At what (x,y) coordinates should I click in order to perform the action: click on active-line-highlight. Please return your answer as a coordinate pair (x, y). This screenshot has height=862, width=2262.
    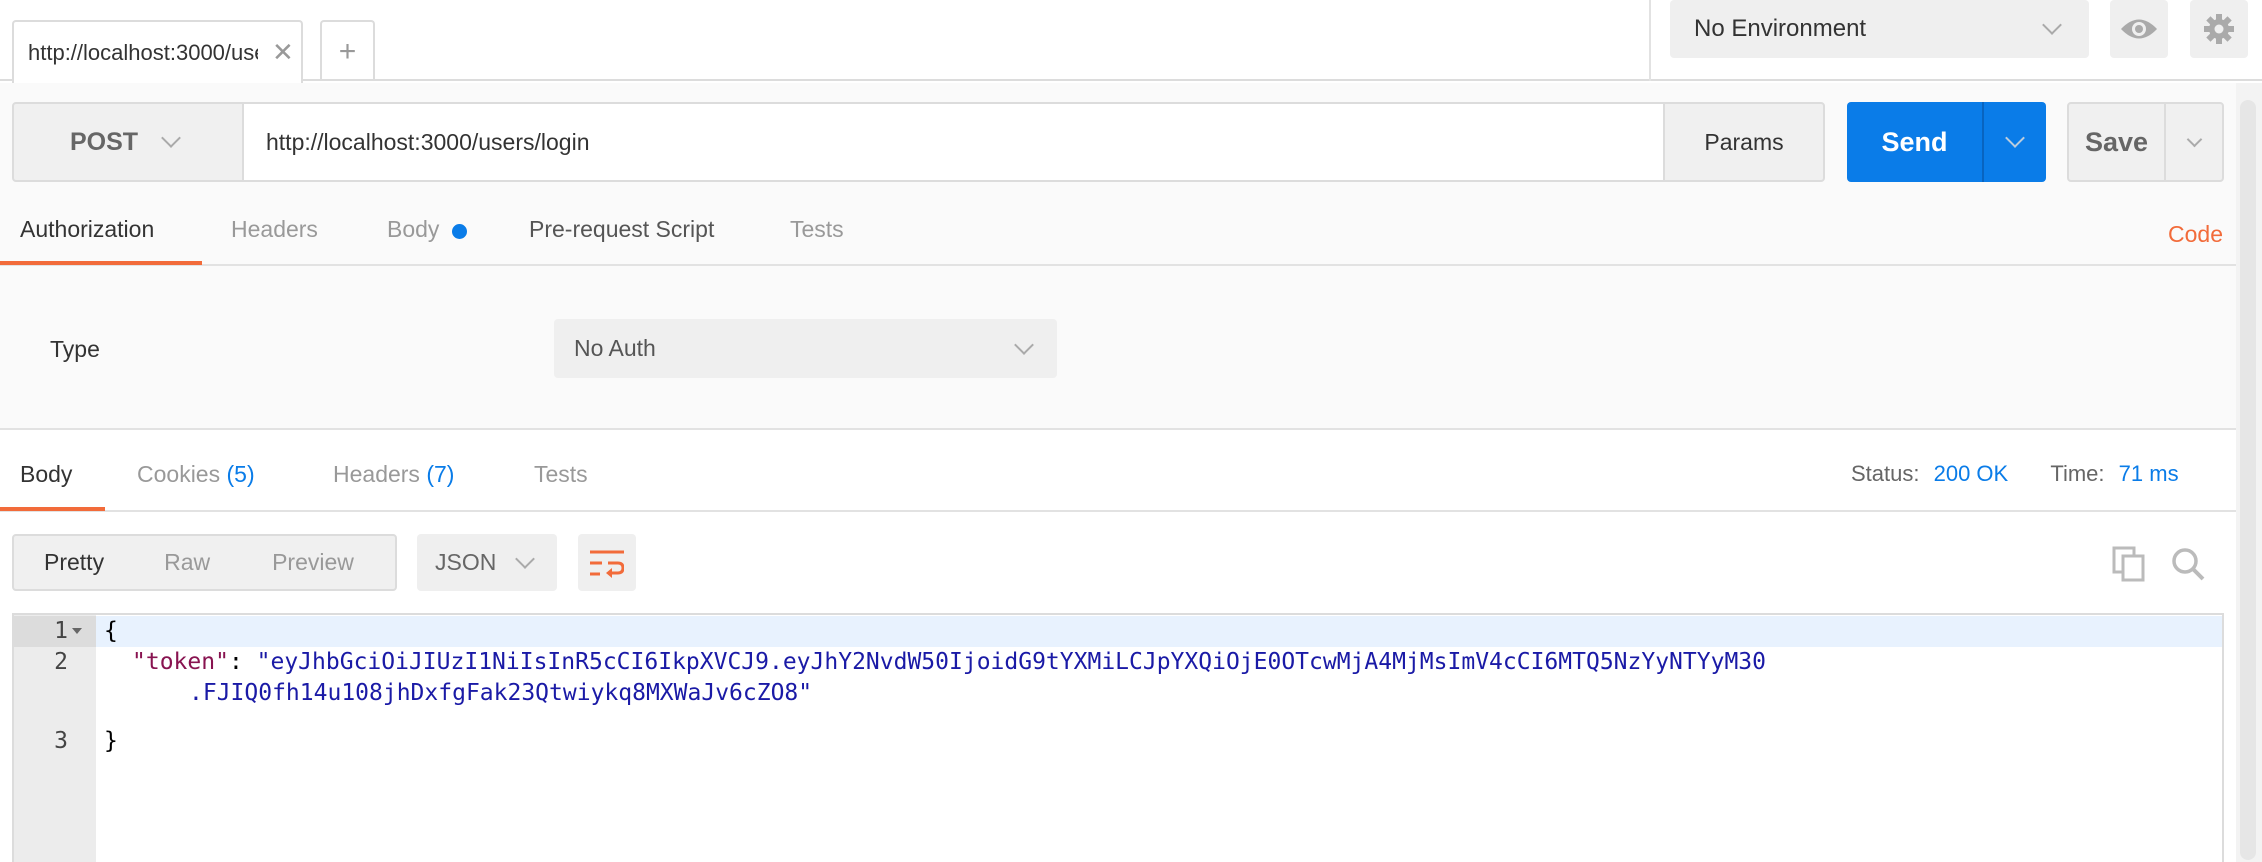
    Looking at the image, I should click on (1118, 631).